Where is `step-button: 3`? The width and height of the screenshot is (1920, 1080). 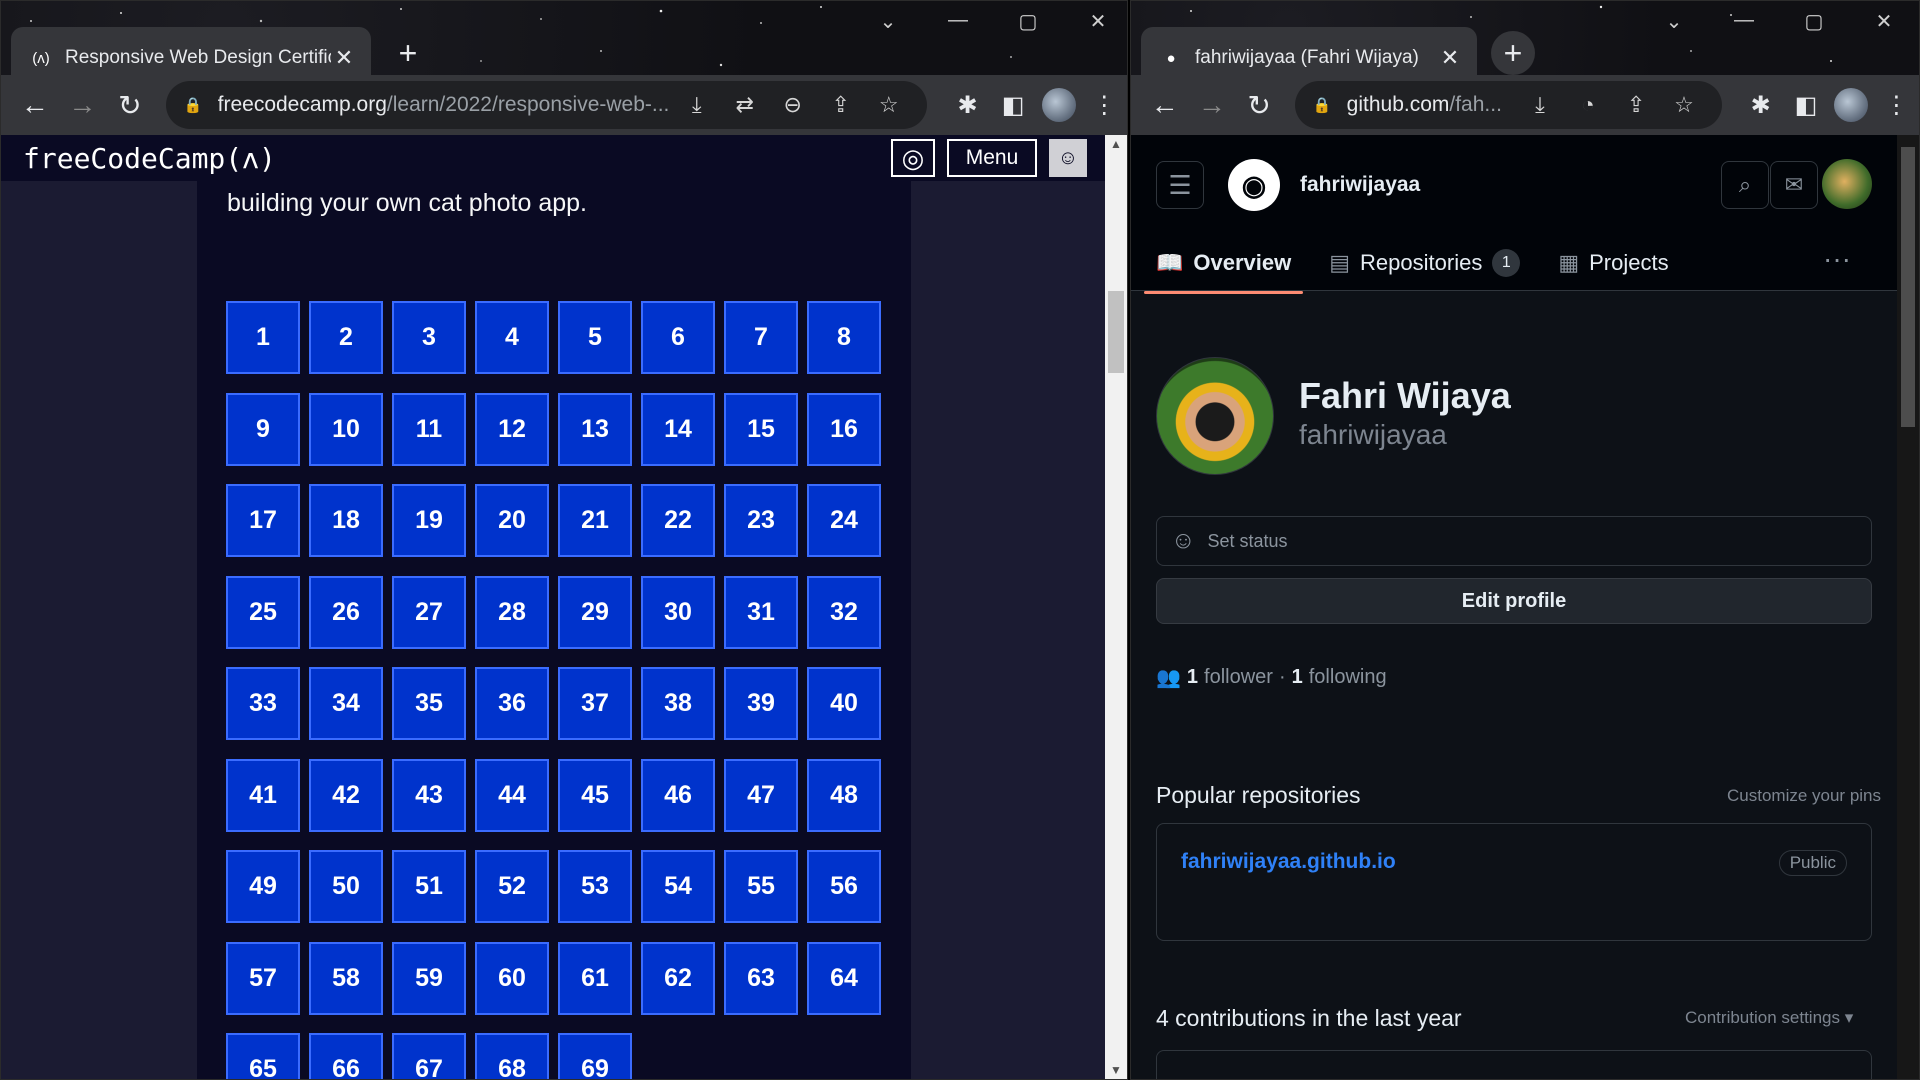 step-button: 3 is located at coordinates (429, 337).